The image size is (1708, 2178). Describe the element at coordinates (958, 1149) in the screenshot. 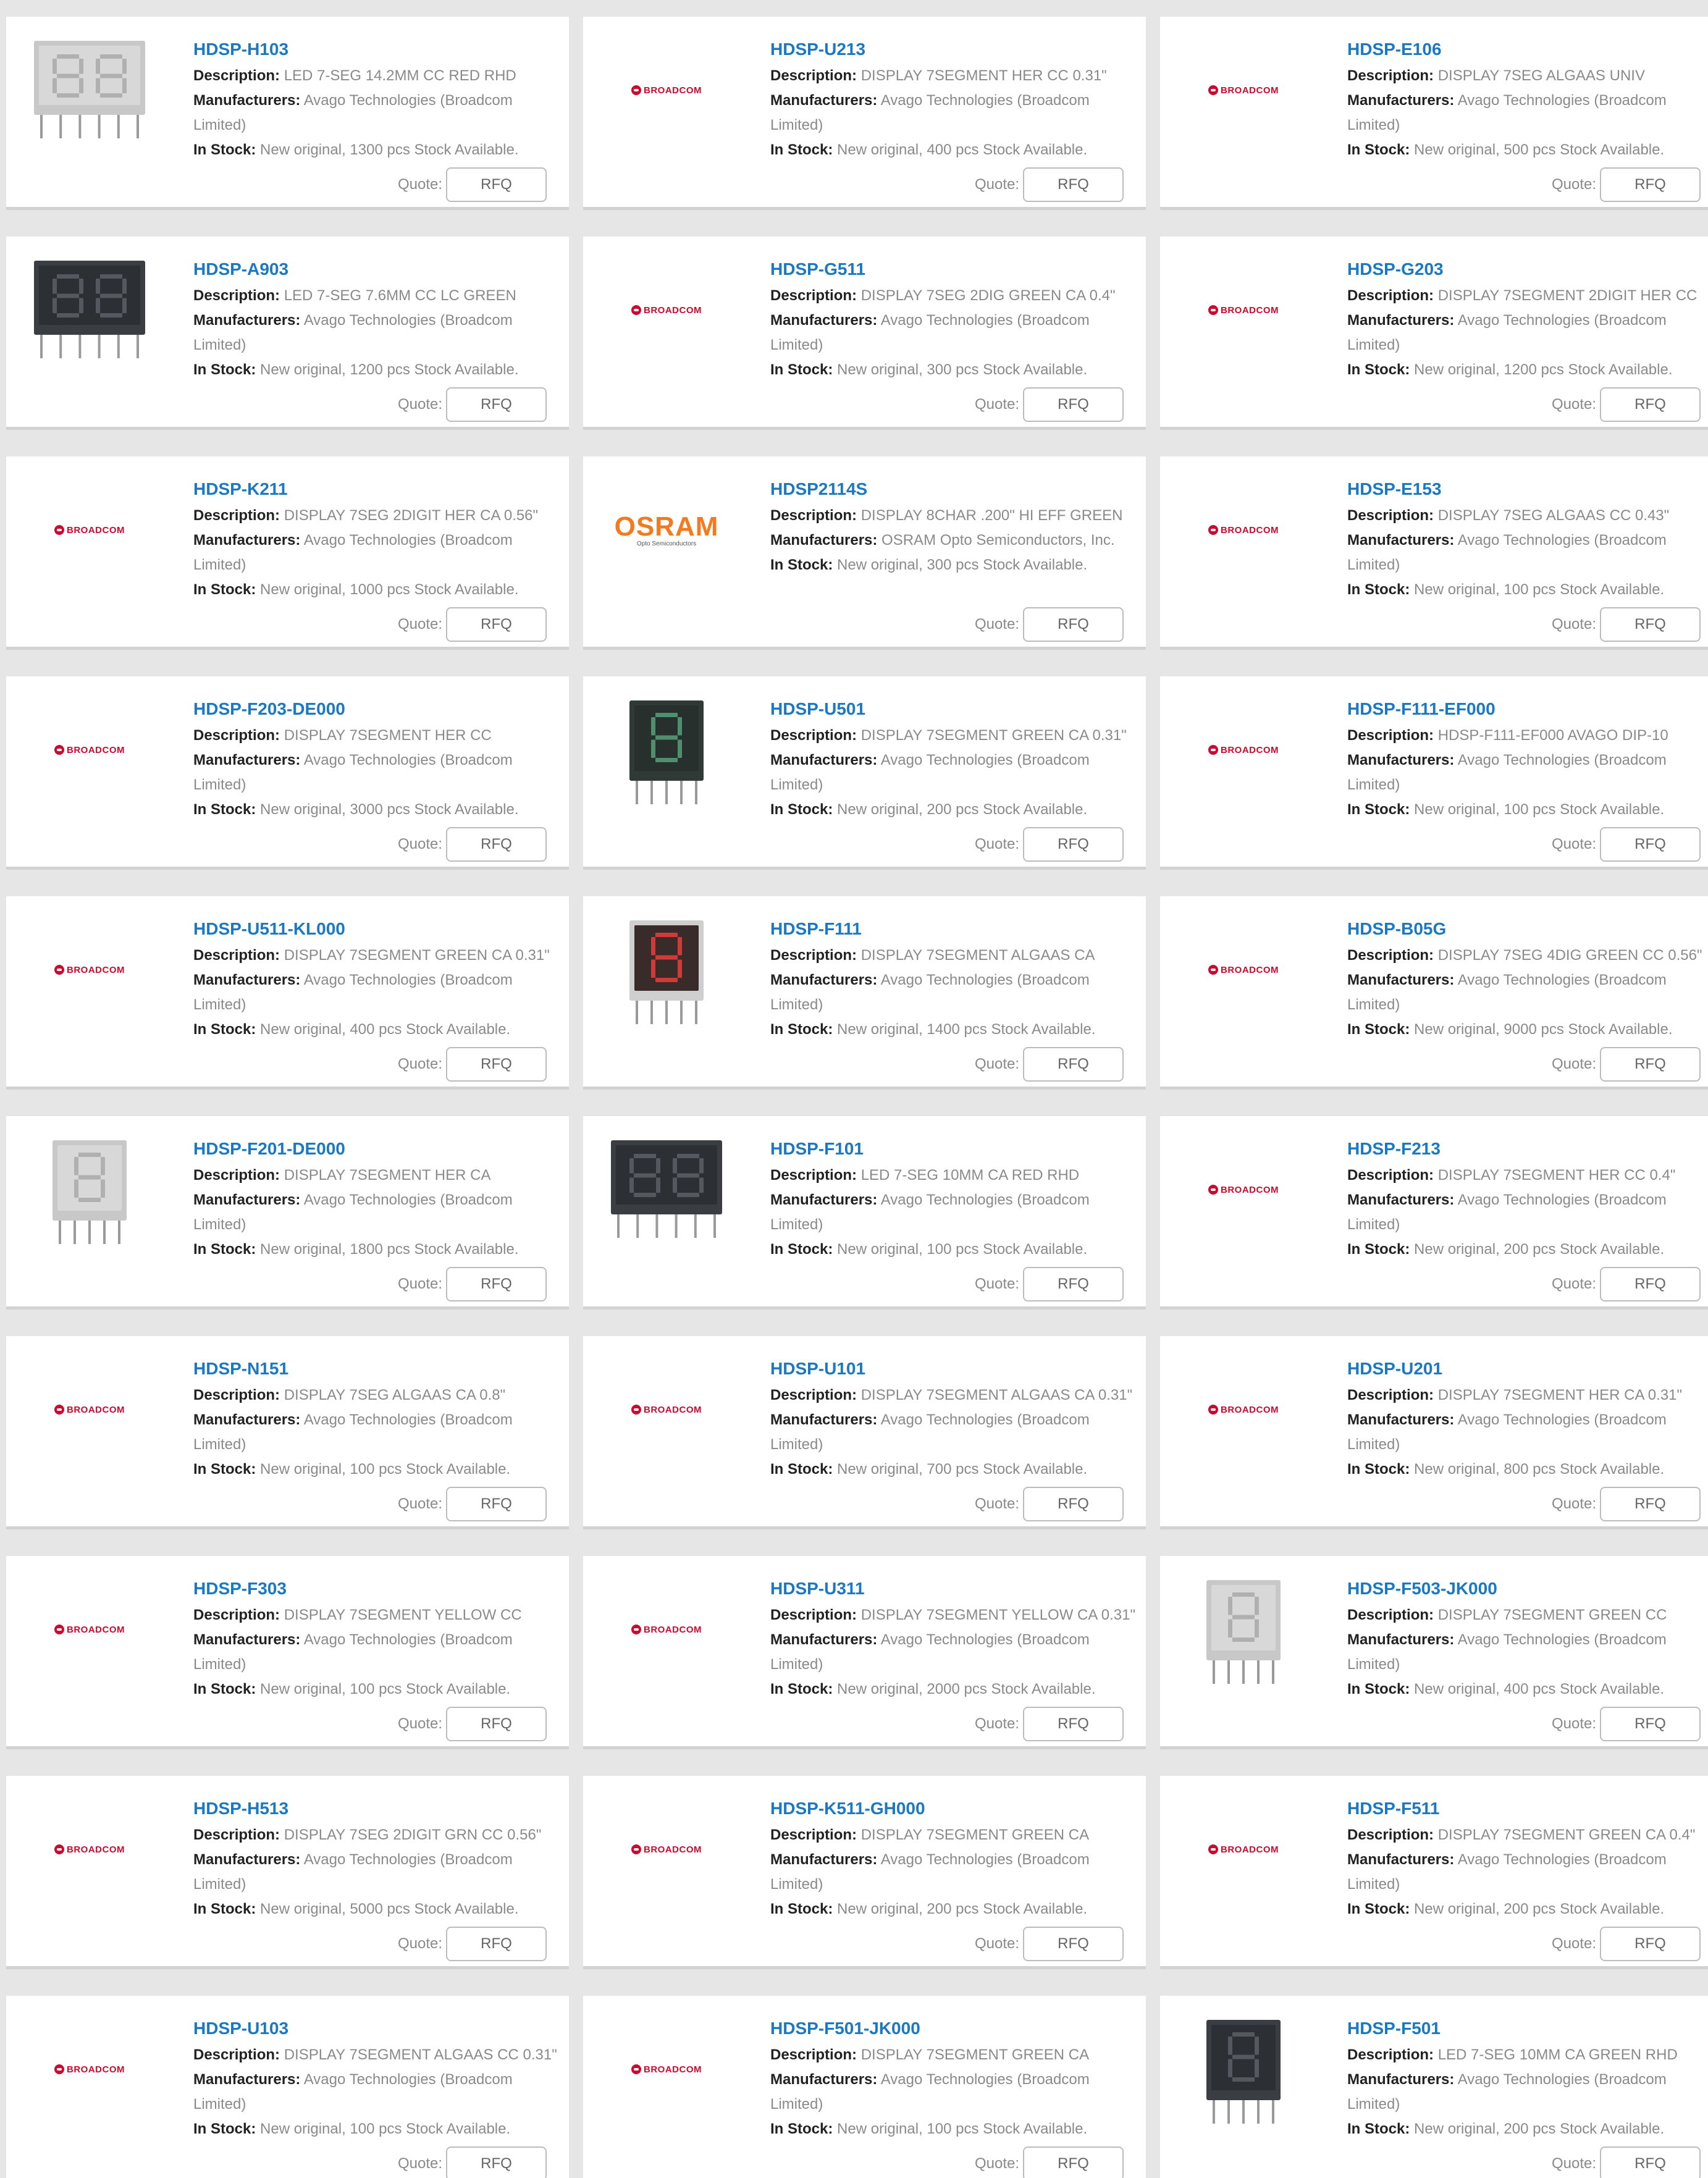

I see `part-number-link: HDSP-F101` at that location.